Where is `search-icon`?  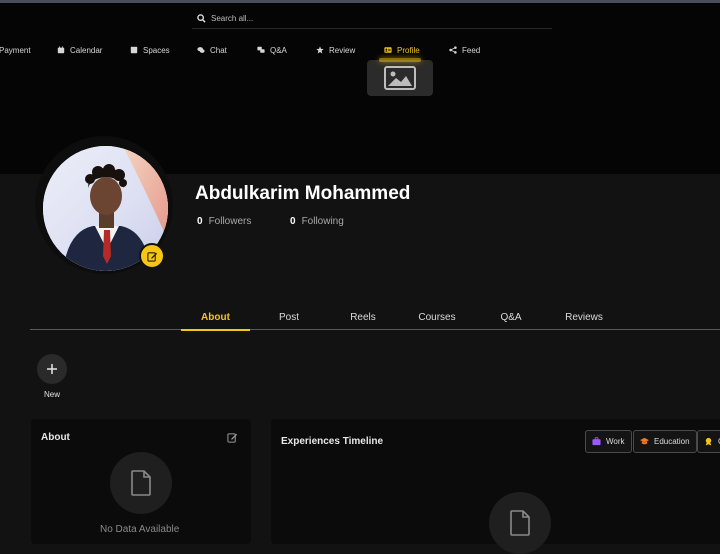
search-icon is located at coordinates (201, 18).